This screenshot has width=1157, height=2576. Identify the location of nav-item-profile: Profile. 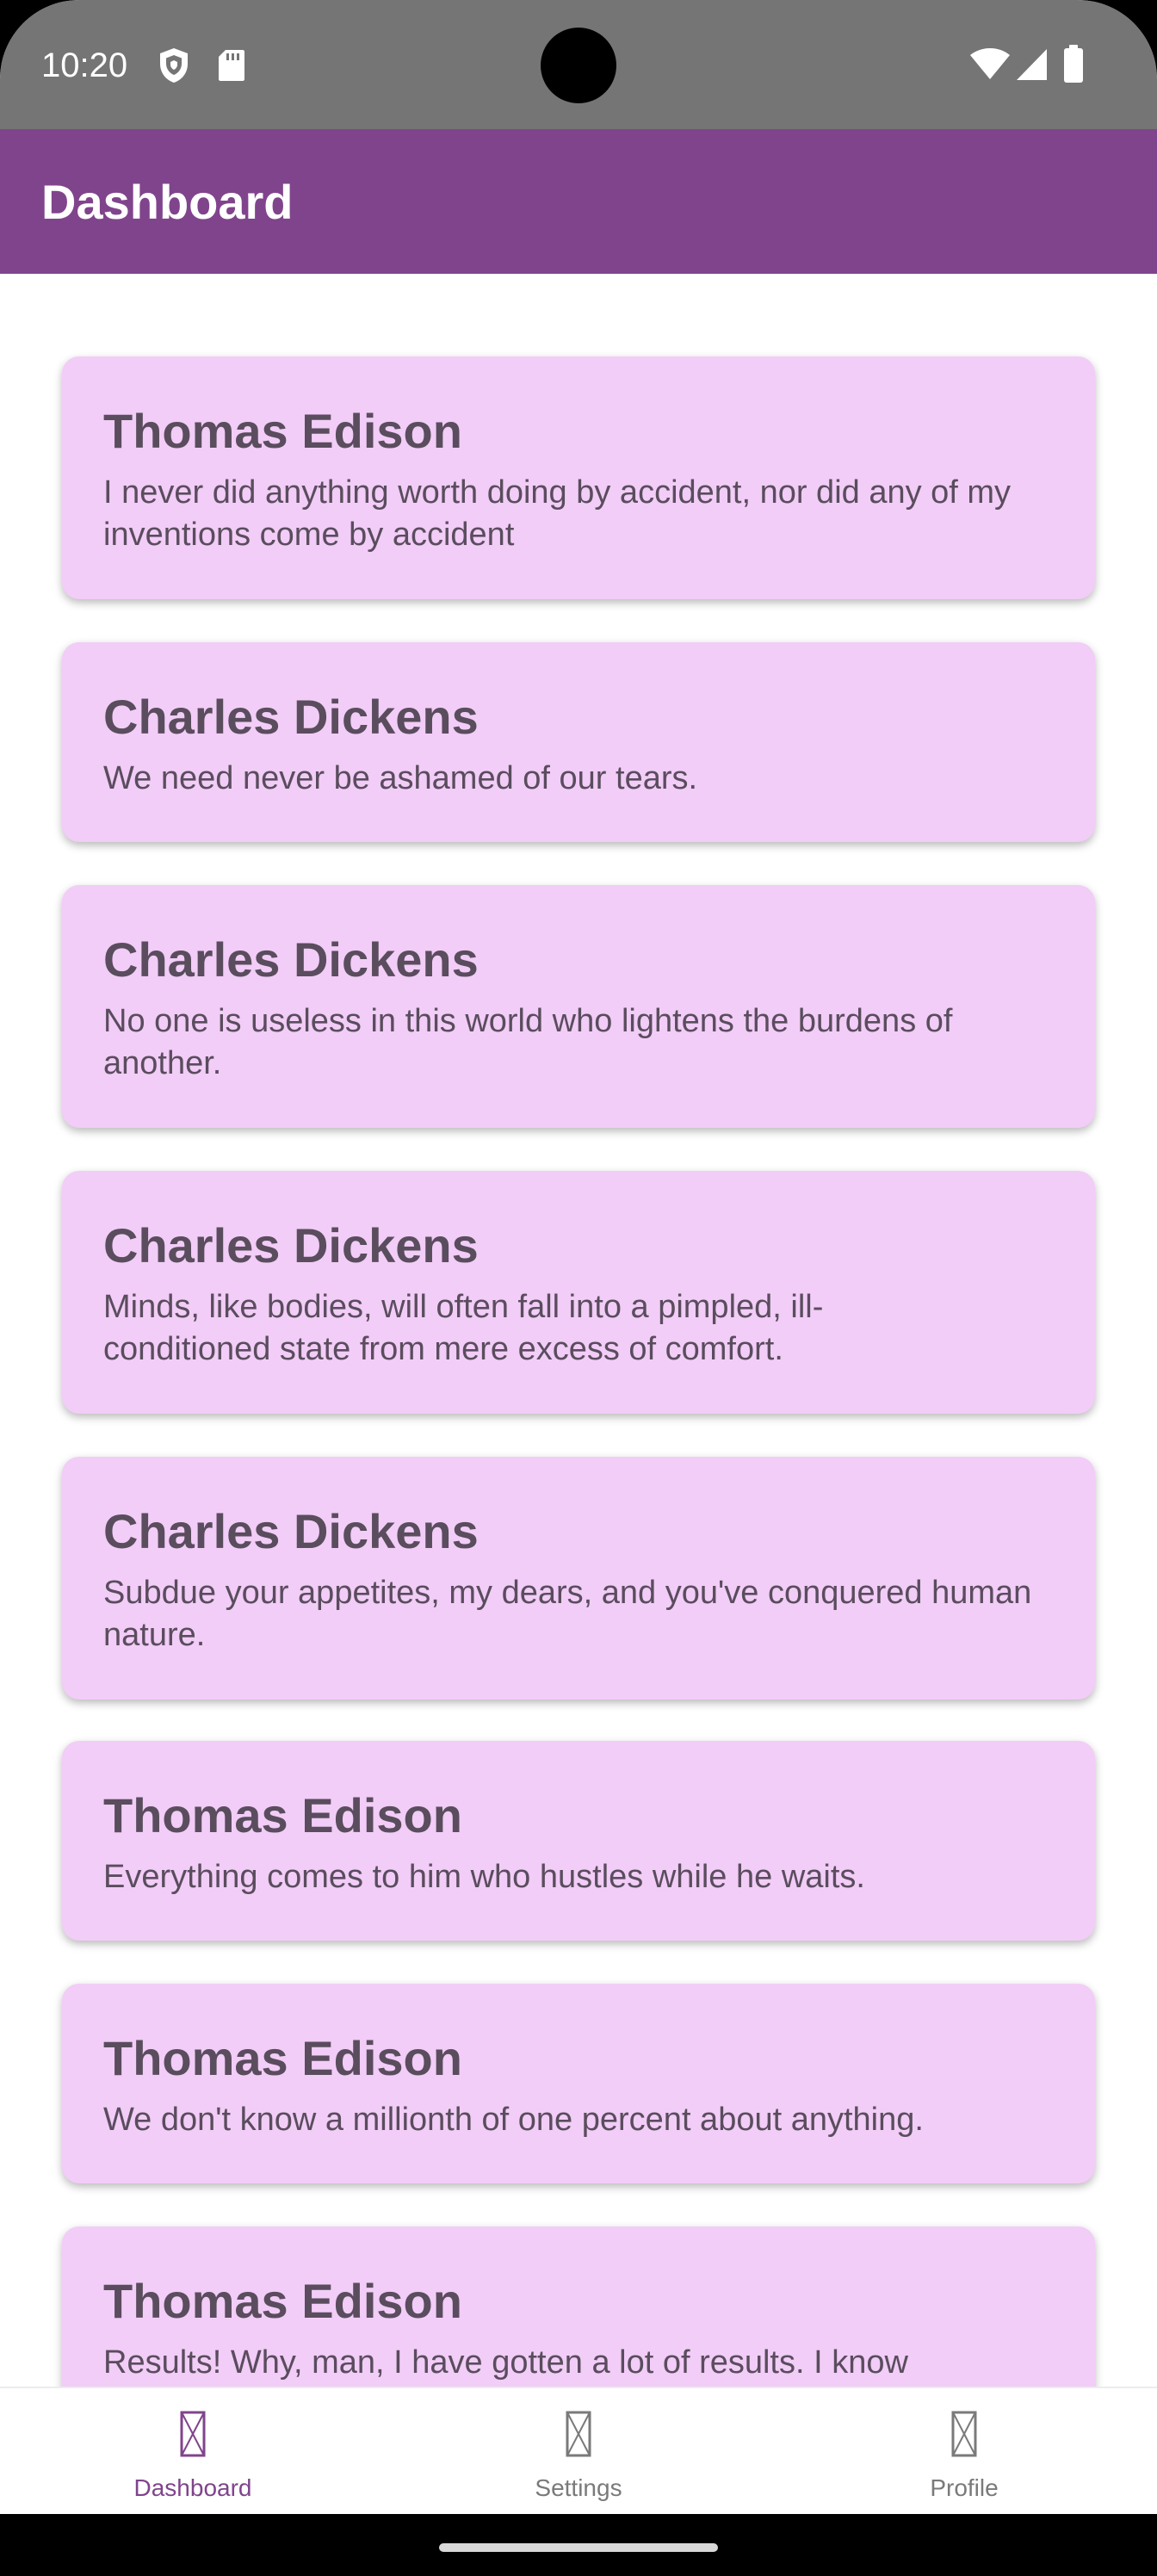
(964, 2452).